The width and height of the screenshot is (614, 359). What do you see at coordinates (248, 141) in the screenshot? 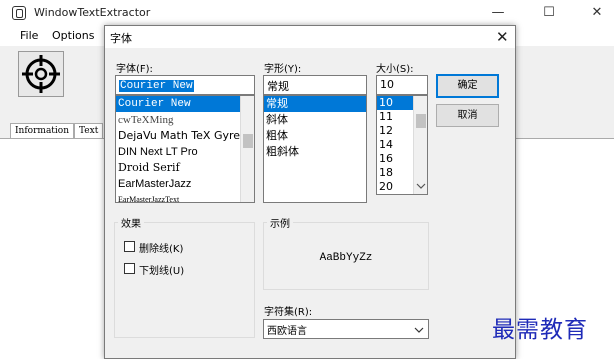
I see `font-scroll-thumb` at bounding box center [248, 141].